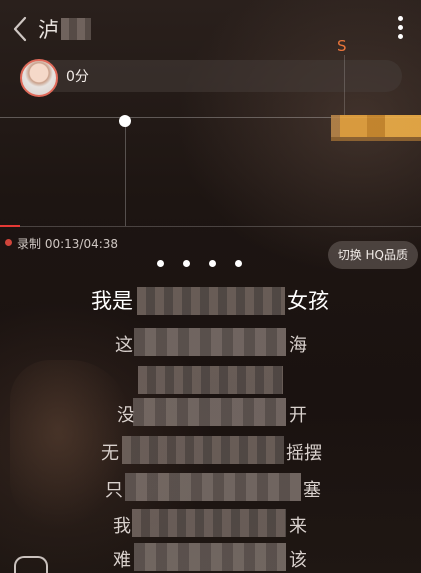 The width and height of the screenshot is (421, 573). I want to click on lyric-start: 这, so click(124, 345).